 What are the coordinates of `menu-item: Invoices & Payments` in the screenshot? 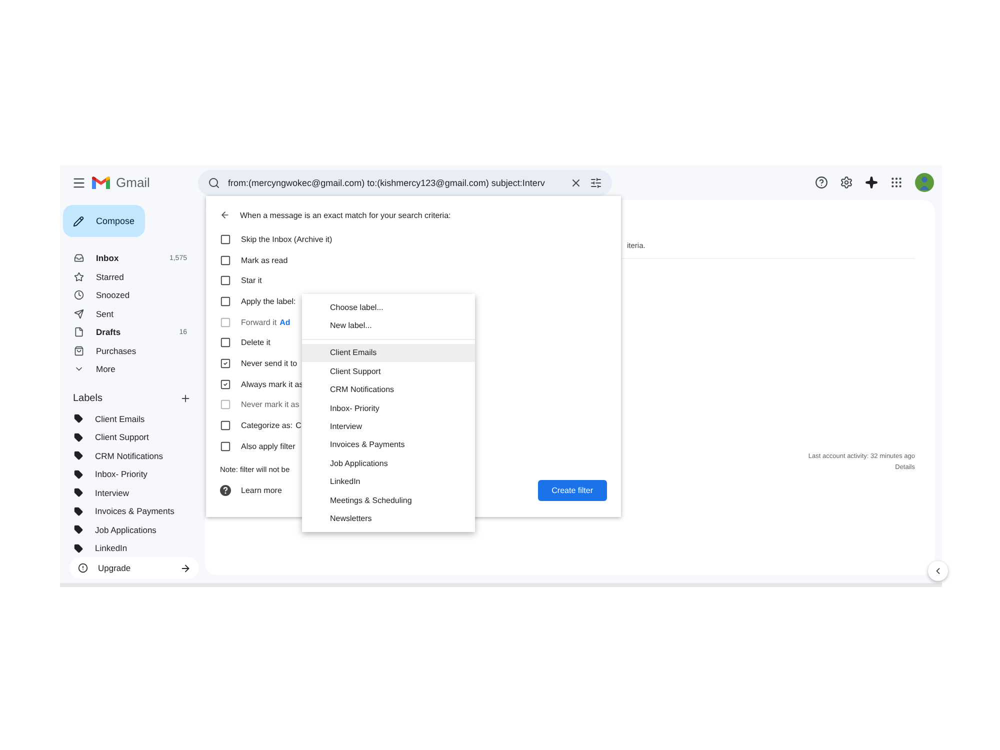 It's located at (388, 445).